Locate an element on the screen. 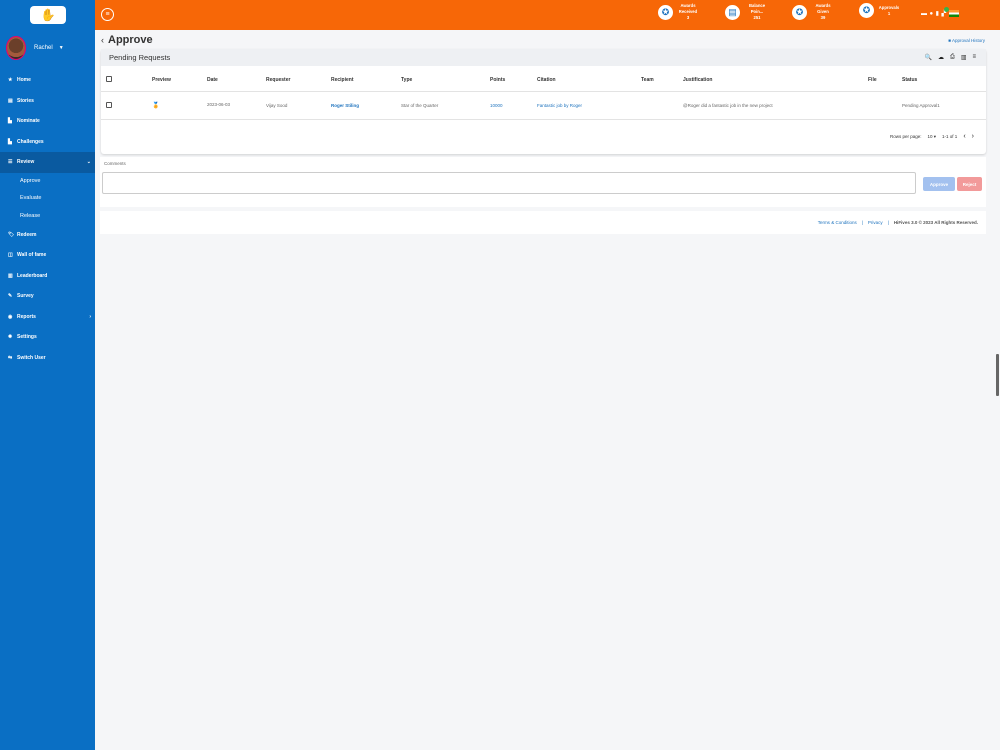 This screenshot has width=1000, height=750. back-arrow-icon: ‹ is located at coordinates (102, 40).